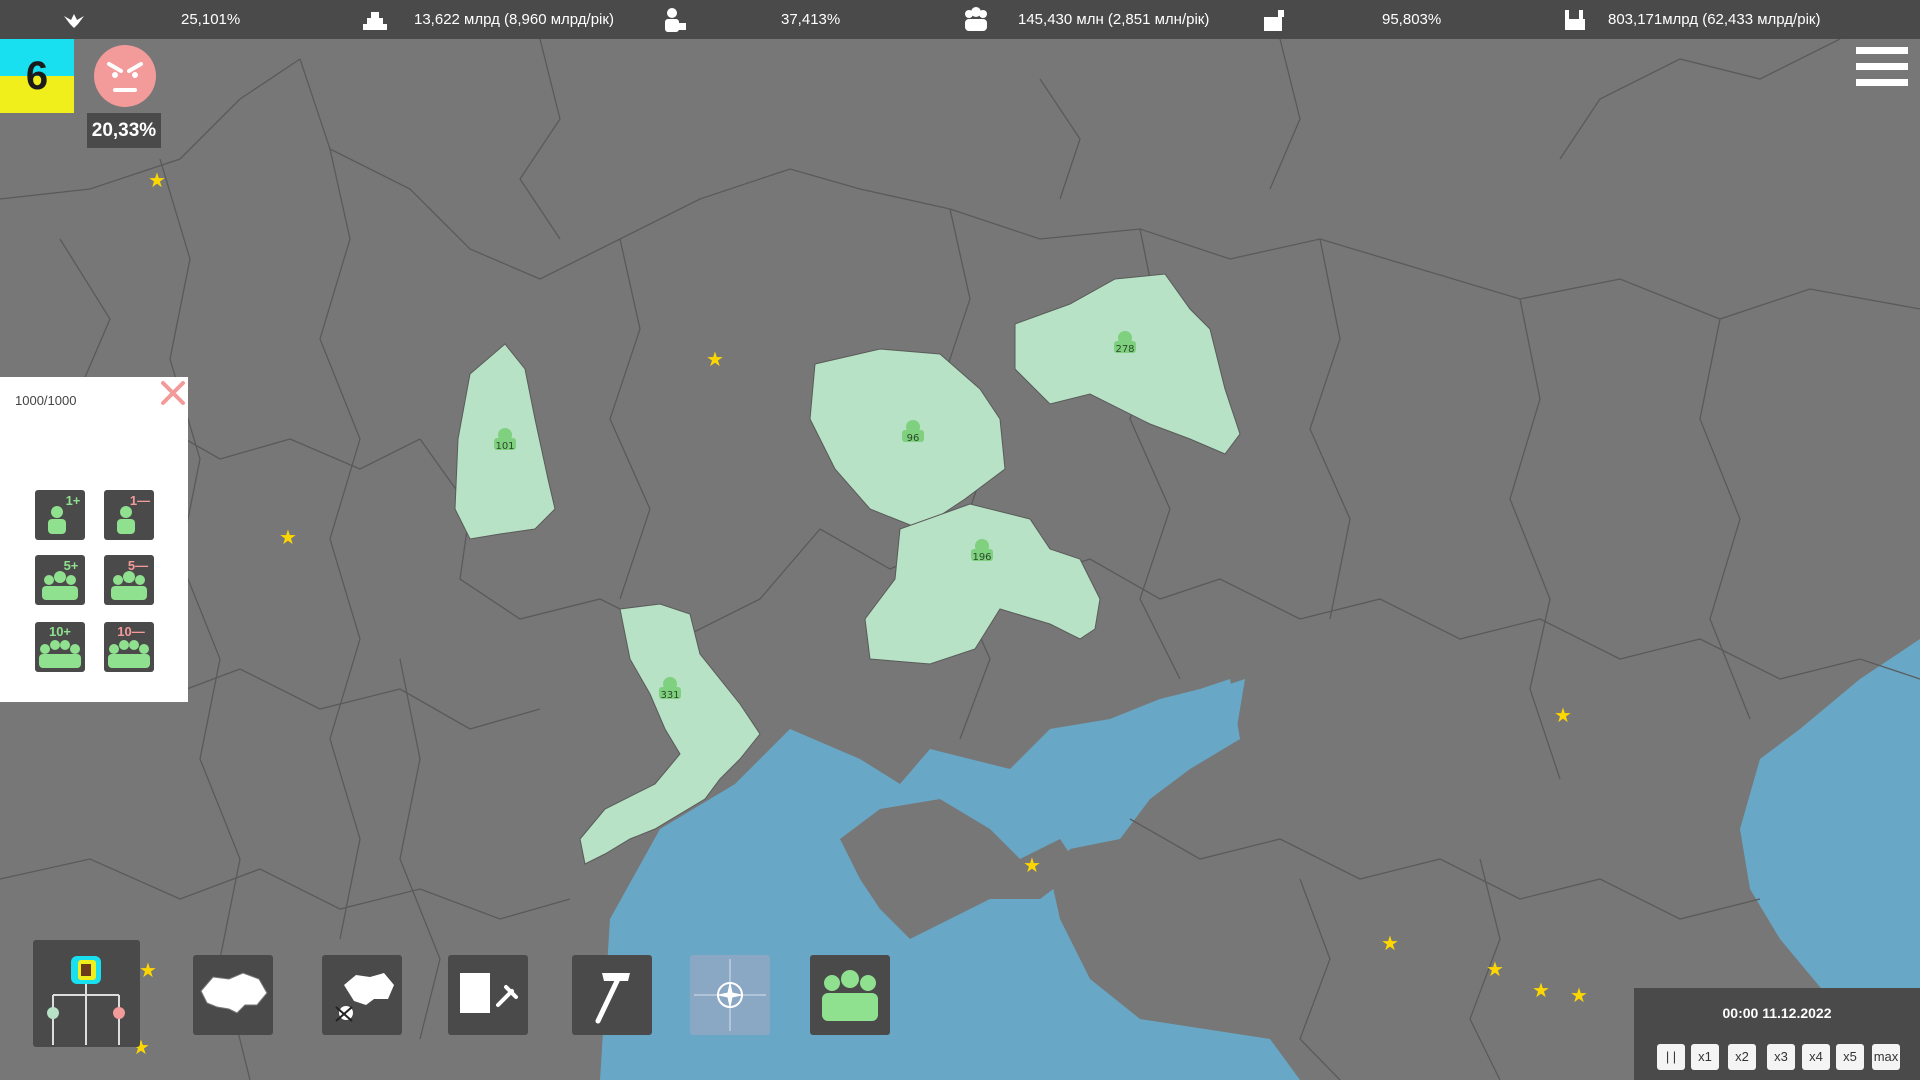 The height and width of the screenshot is (1080, 1920). I want to click on nato-button, so click(730, 995).